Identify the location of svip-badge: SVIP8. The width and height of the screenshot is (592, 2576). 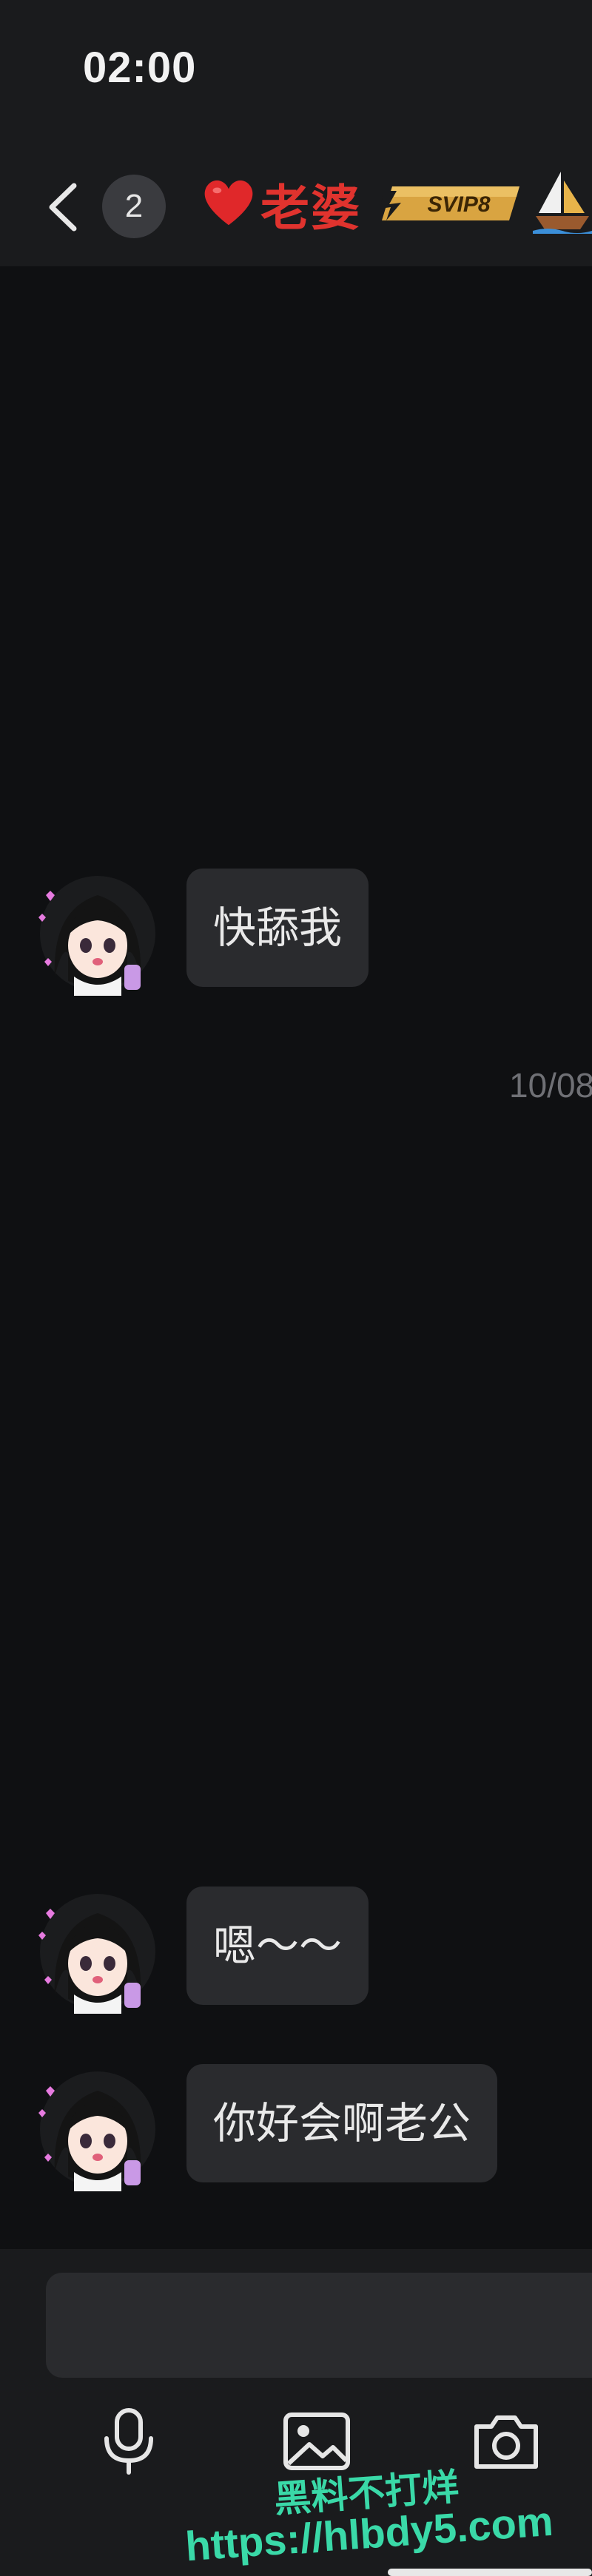
(449, 203).